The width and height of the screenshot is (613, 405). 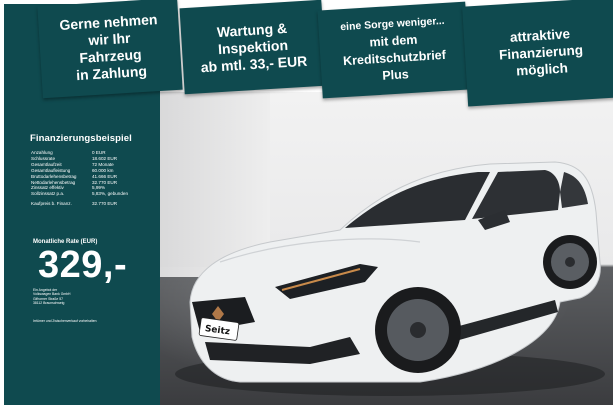 I want to click on lender-line: 38112 Braunschweig, so click(x=49, y=303).